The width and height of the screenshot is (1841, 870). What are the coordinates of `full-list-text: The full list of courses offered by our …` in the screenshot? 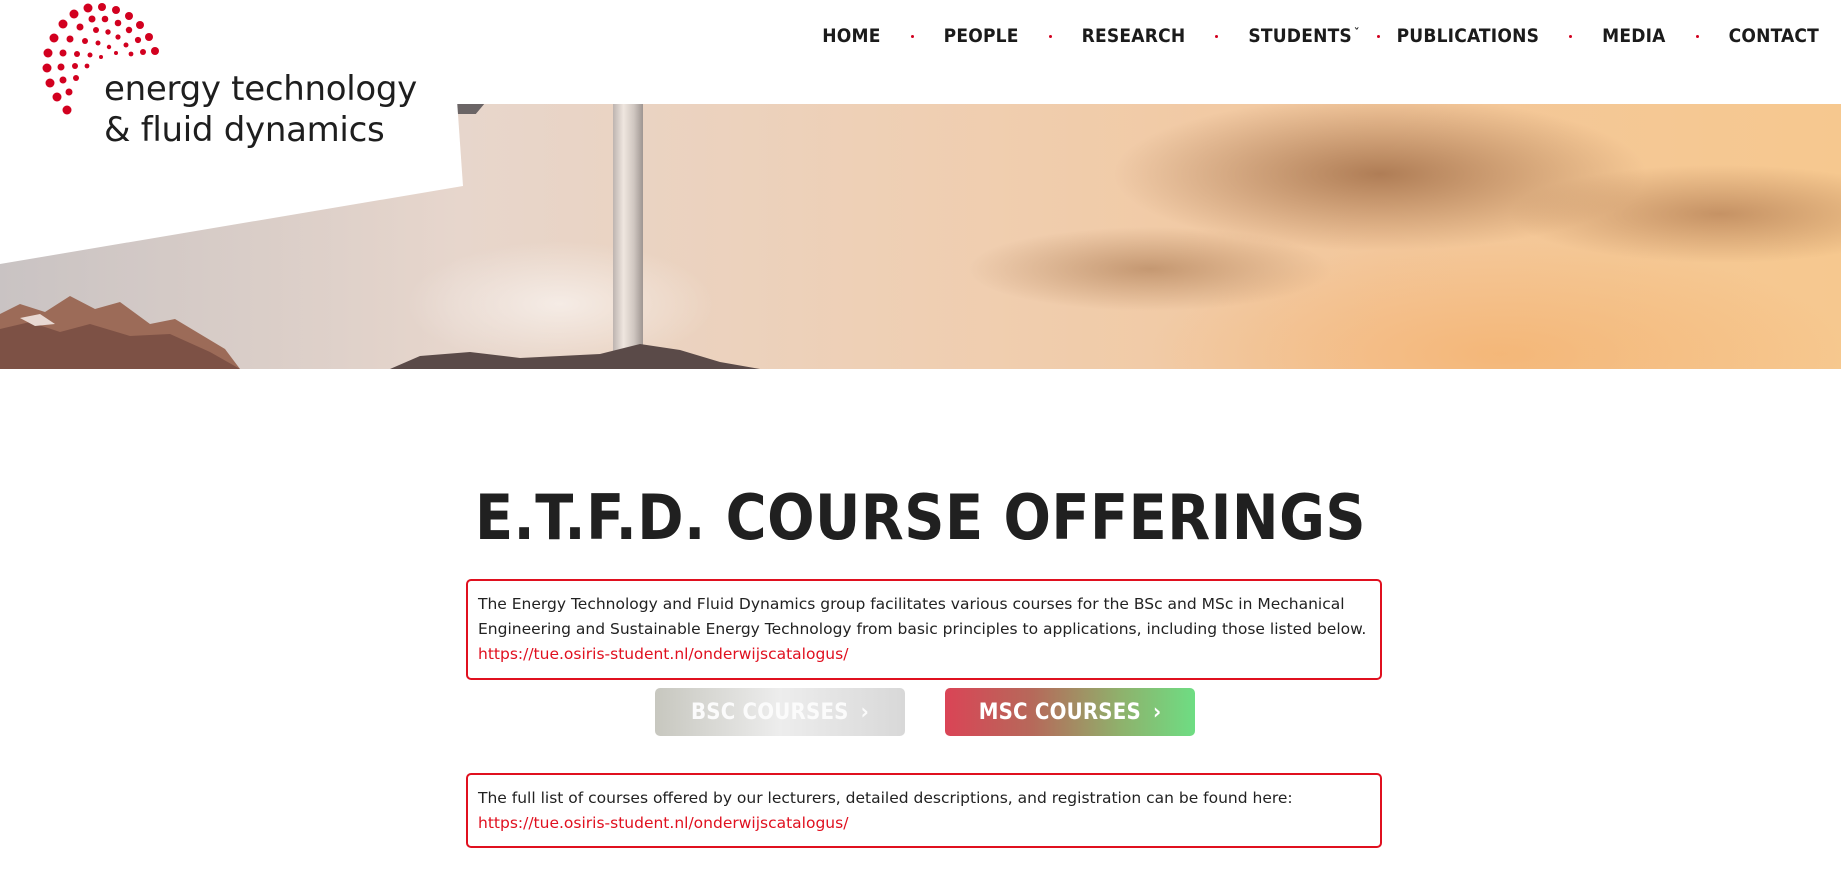 It's located at (885, 798).